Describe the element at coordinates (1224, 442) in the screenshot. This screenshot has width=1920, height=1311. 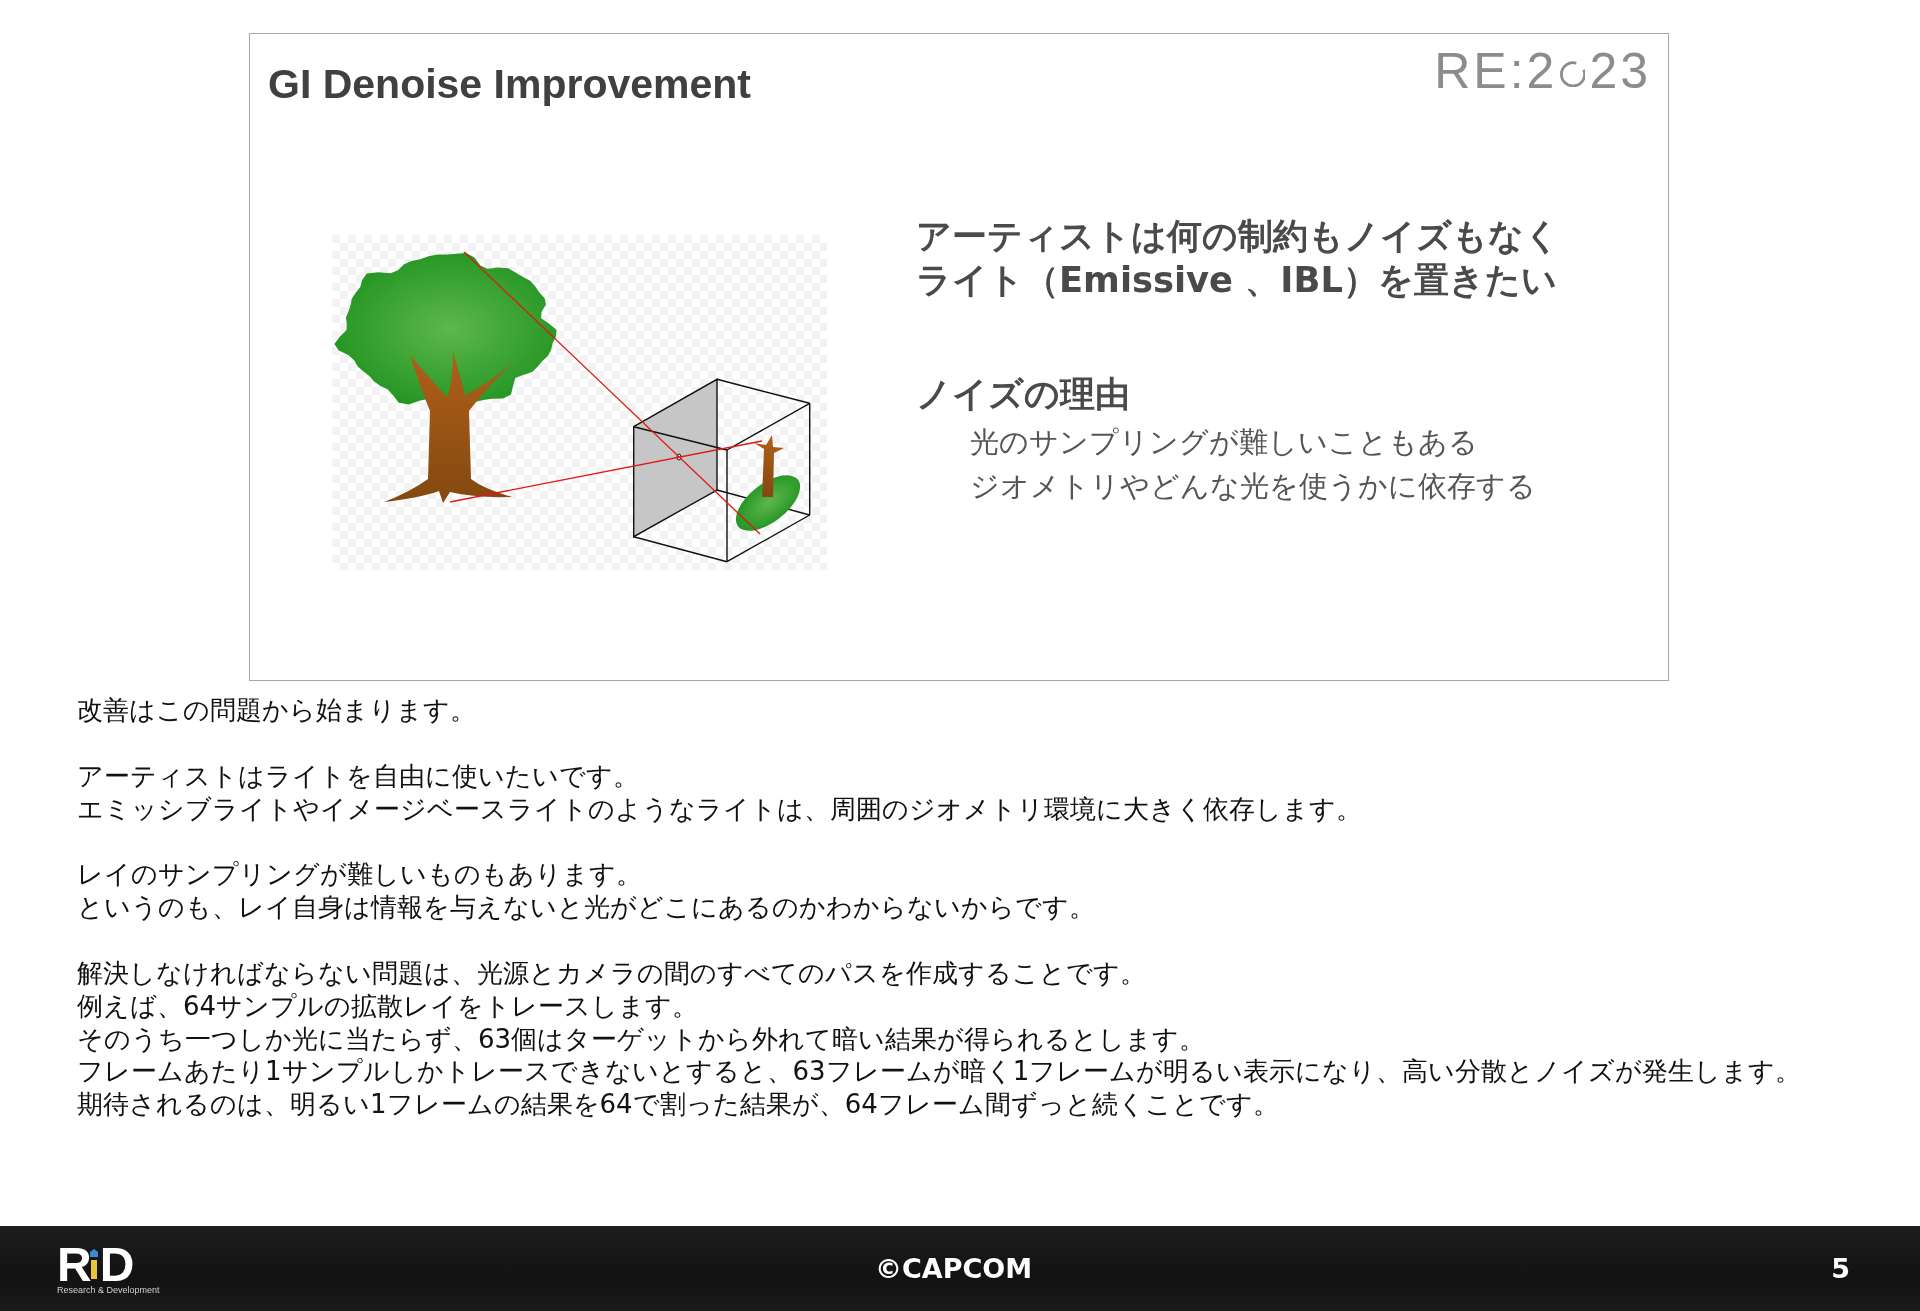
I see `list-item-text: 光のサンプリングが難しいこともある` at that location.